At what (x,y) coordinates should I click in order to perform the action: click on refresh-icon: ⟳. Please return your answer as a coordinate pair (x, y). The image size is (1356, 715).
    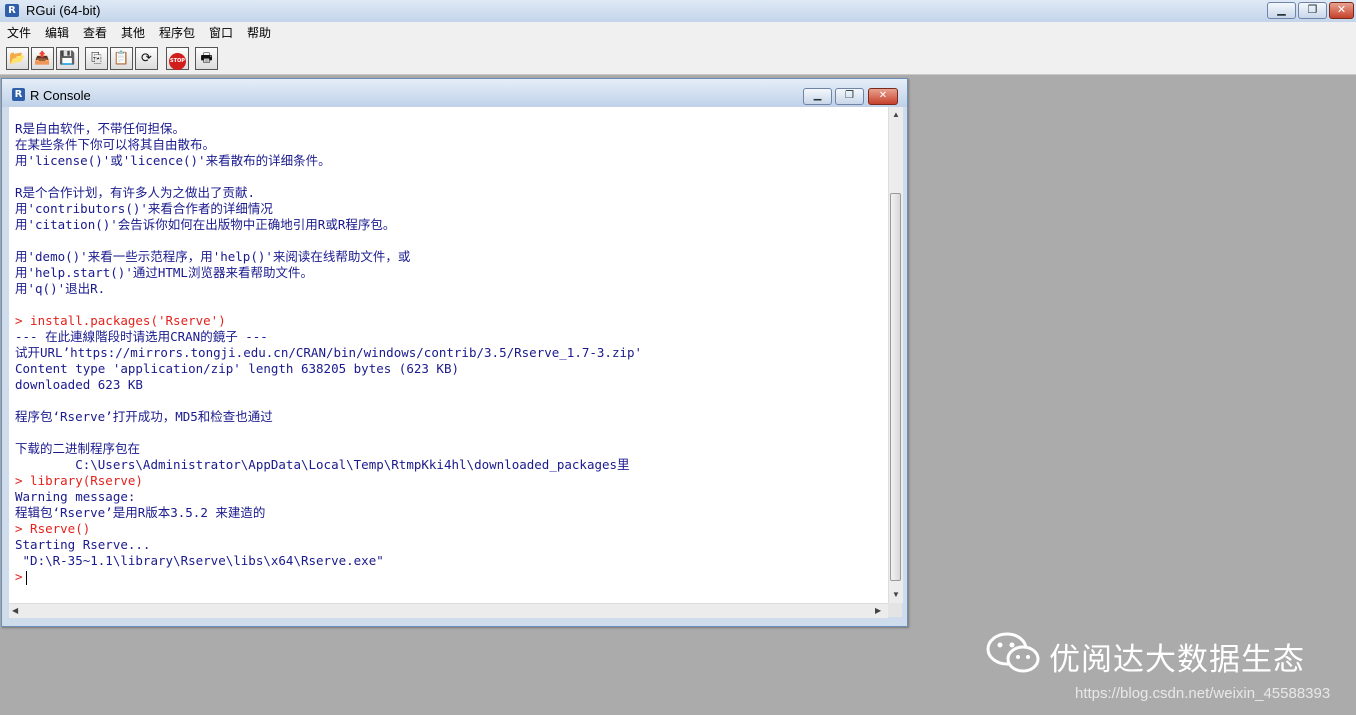
    Looking at the image, I should click on (146, 58).